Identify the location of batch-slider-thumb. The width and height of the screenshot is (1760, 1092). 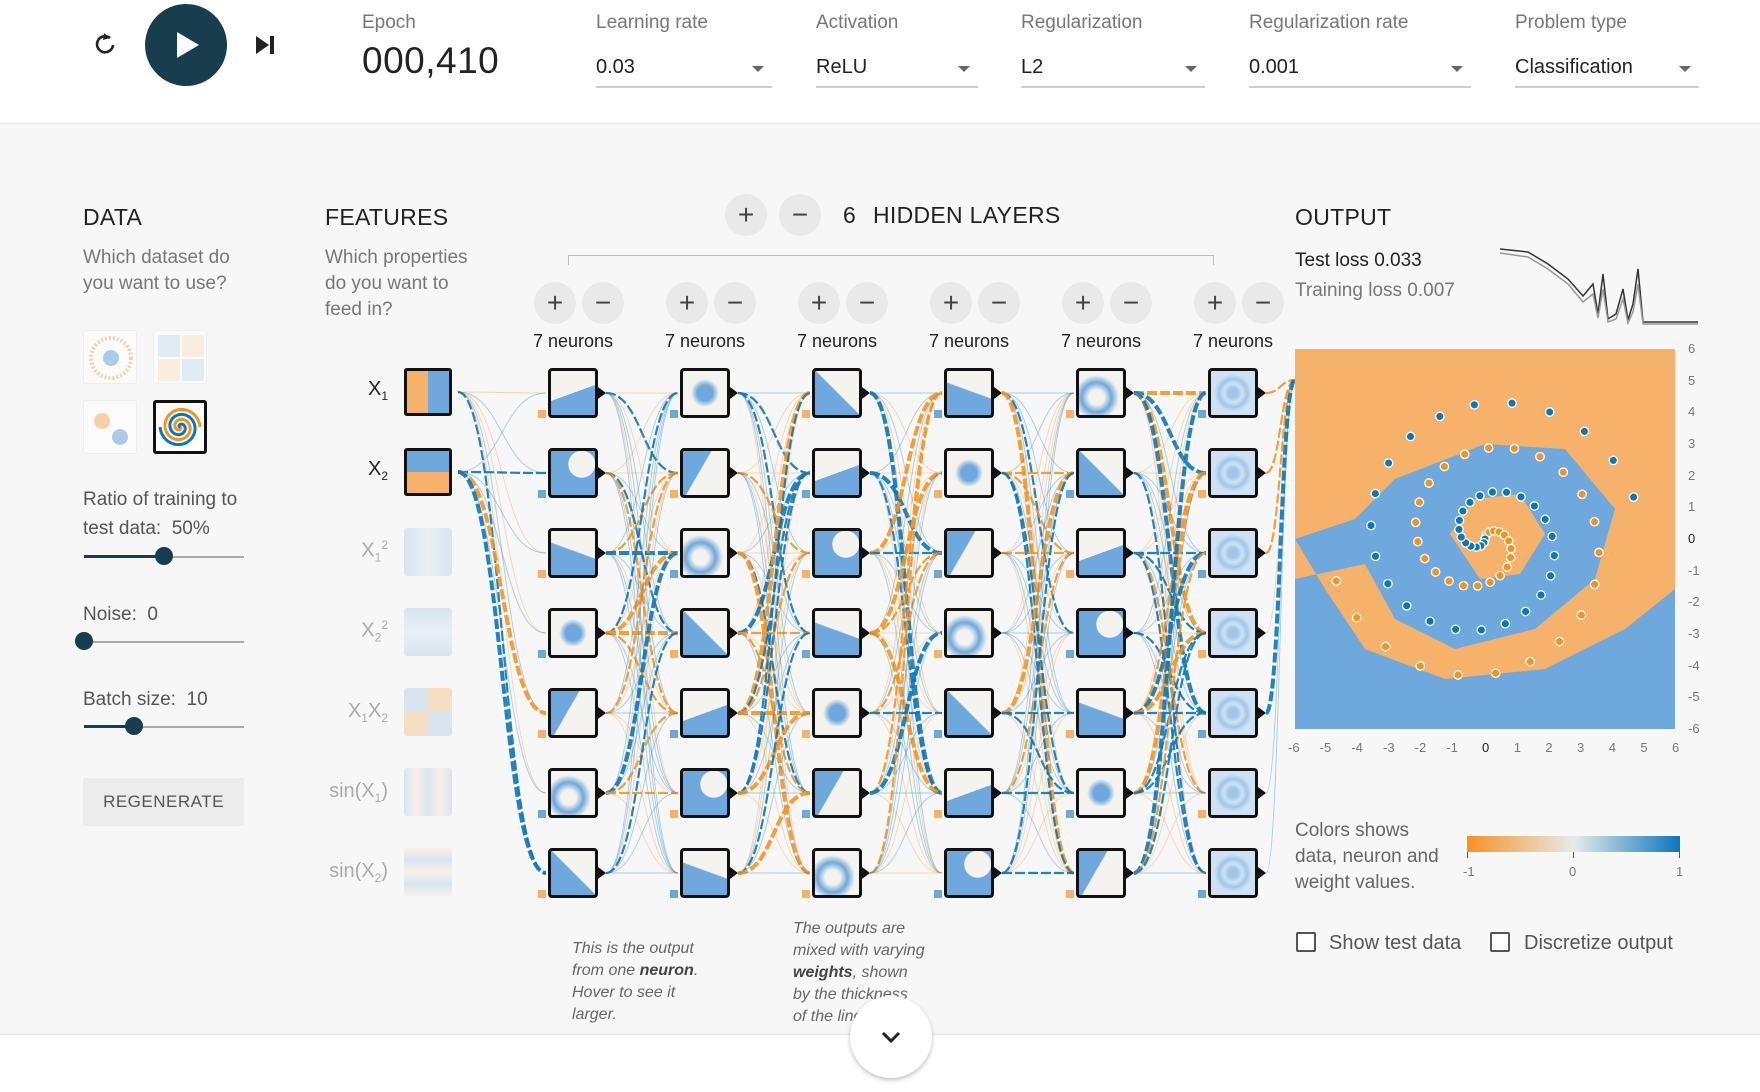
(133, 726).